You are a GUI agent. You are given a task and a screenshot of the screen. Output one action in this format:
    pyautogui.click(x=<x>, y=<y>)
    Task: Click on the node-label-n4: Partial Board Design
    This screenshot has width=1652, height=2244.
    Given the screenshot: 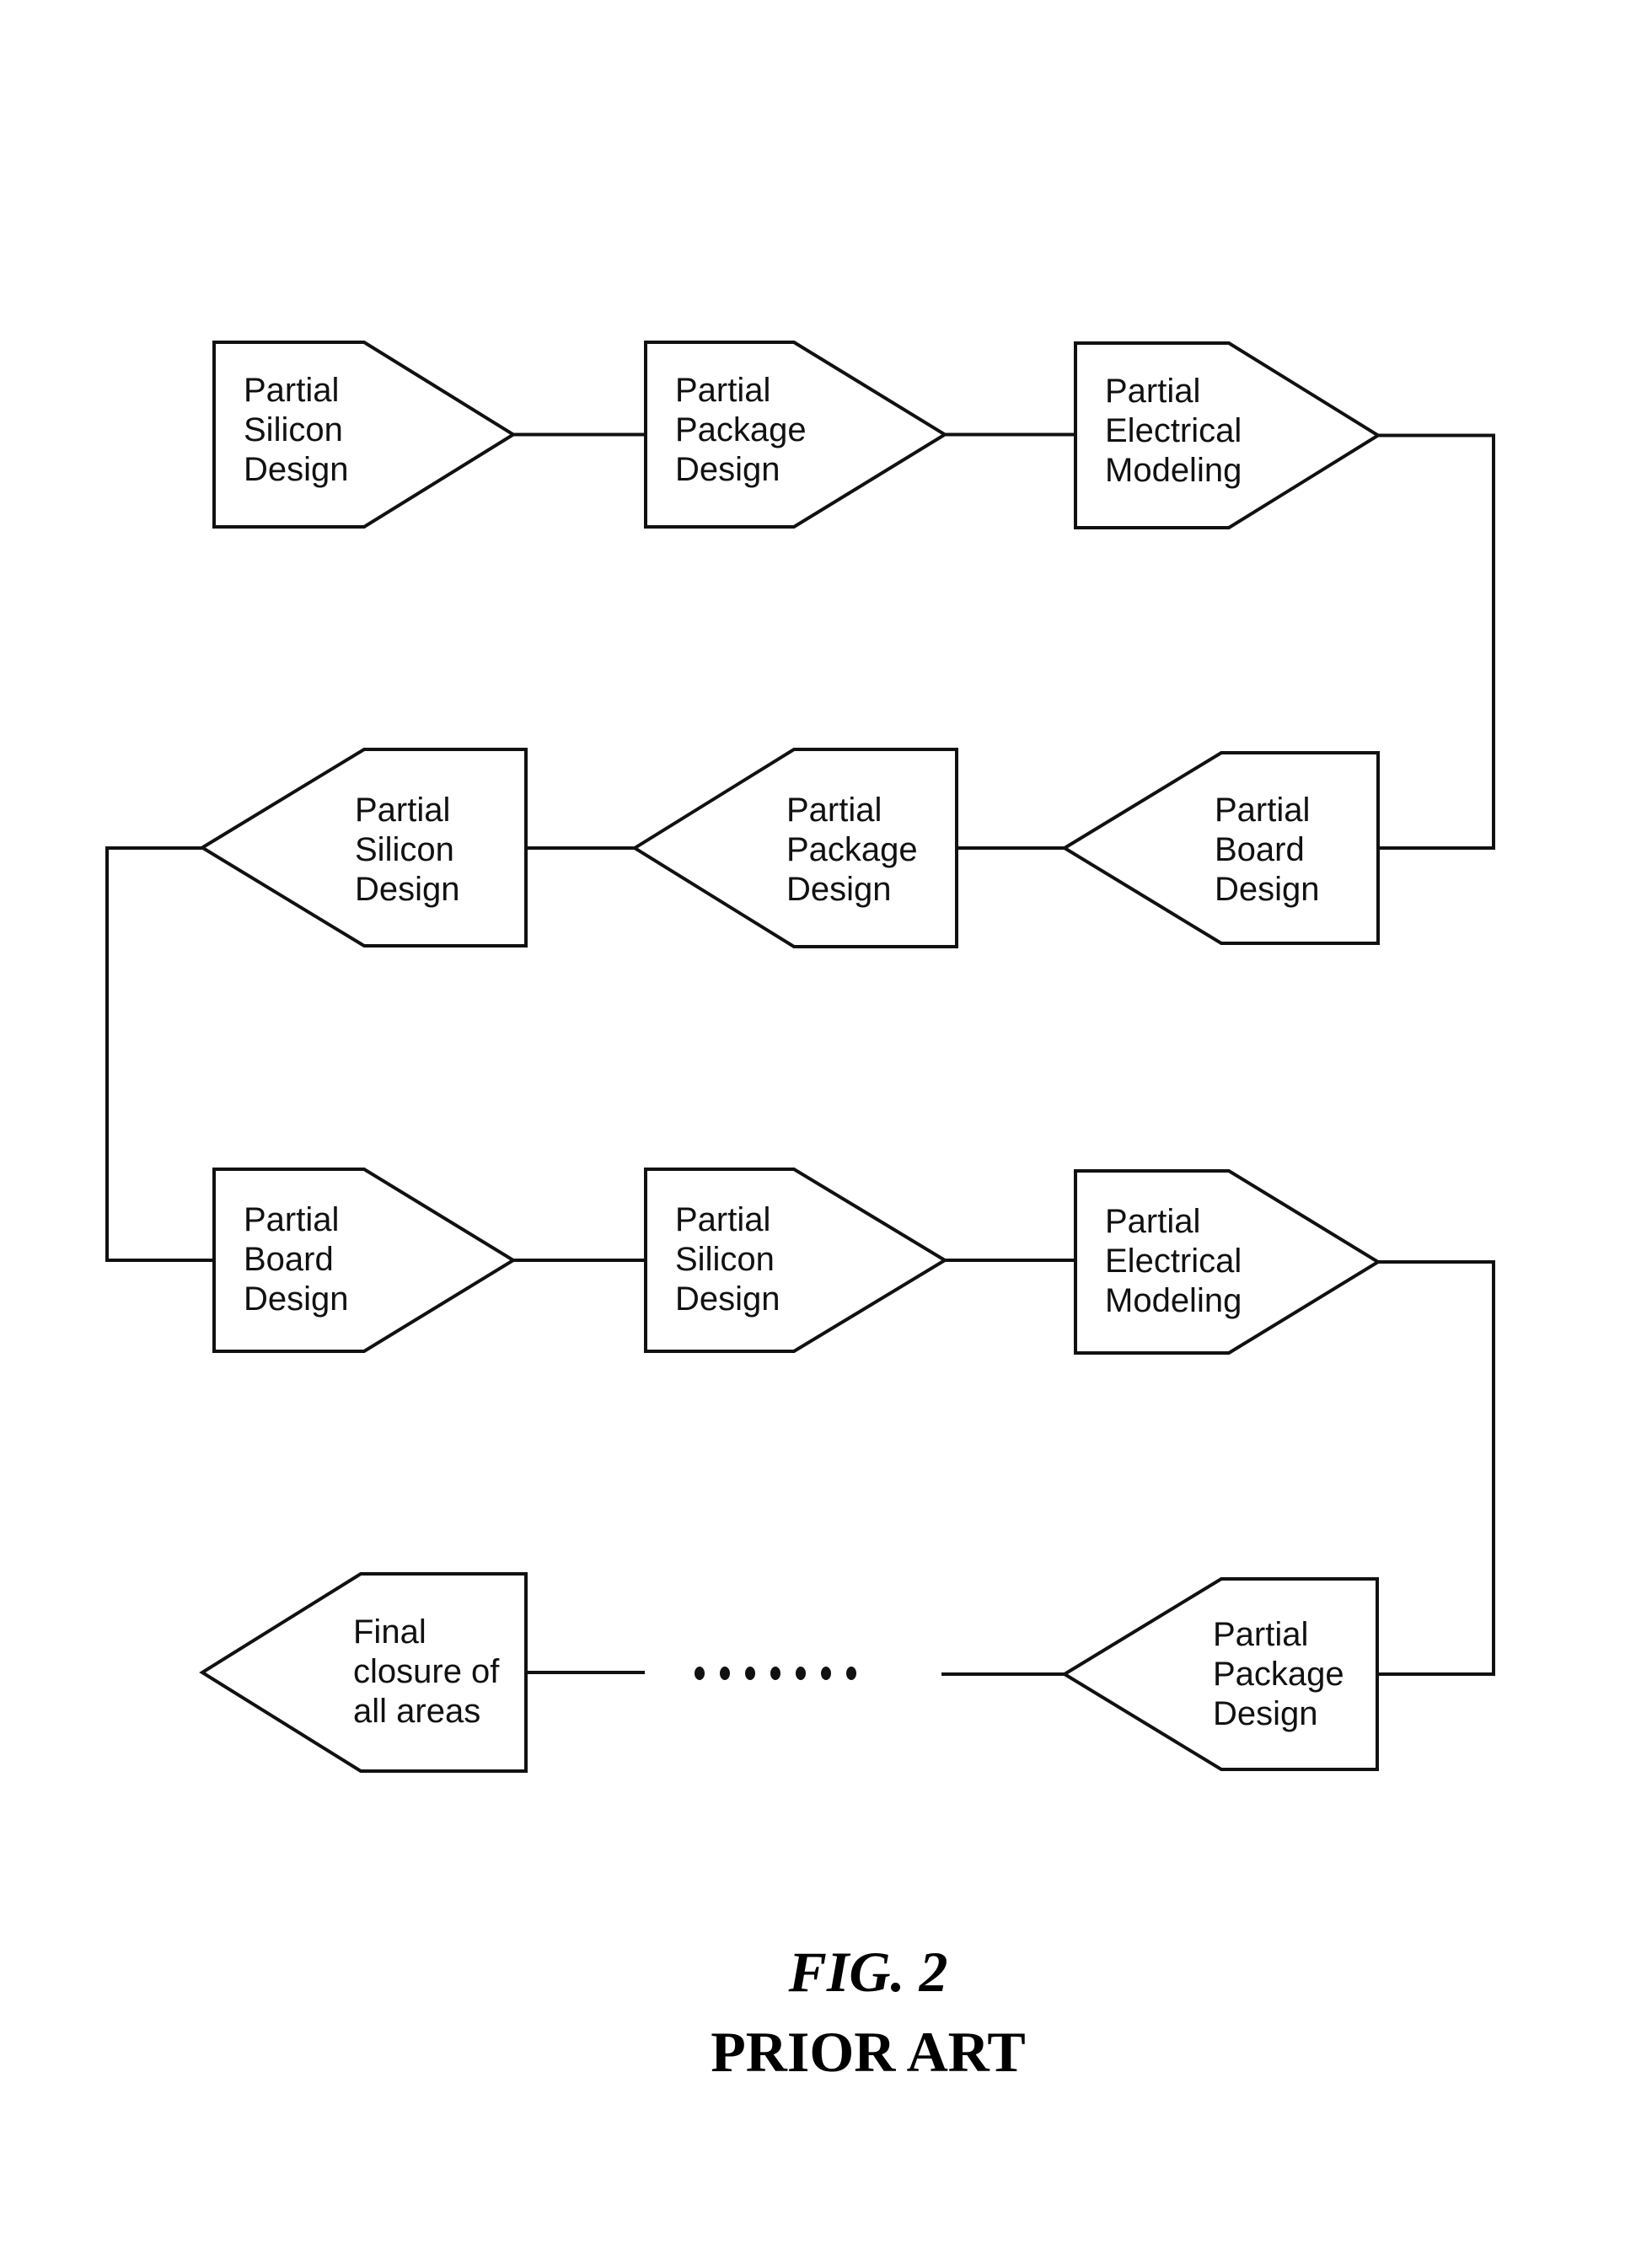 What is the action you would take?
    pyautogui.click(x=1267, y=850)
    